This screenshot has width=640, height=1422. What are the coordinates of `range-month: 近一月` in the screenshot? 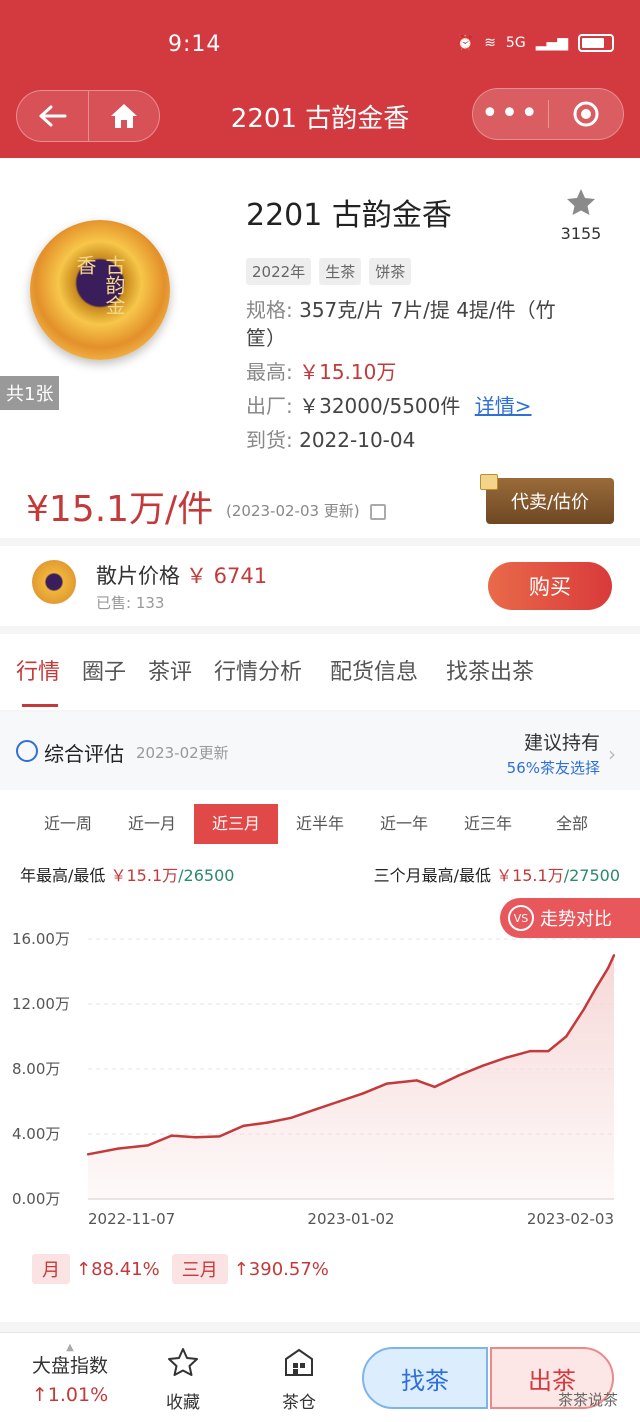 It's located at (152, 824).